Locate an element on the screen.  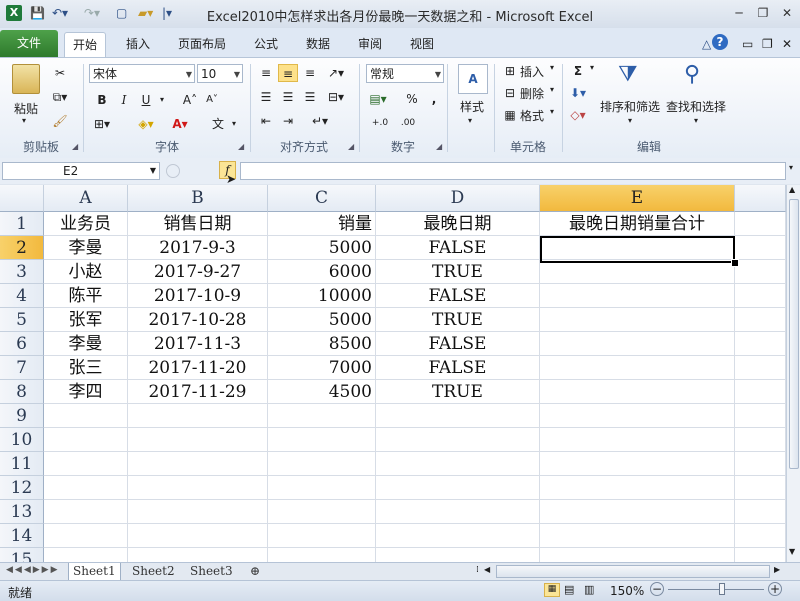
font-launcher-icon: ◢ is located at coordinates (241, 146).